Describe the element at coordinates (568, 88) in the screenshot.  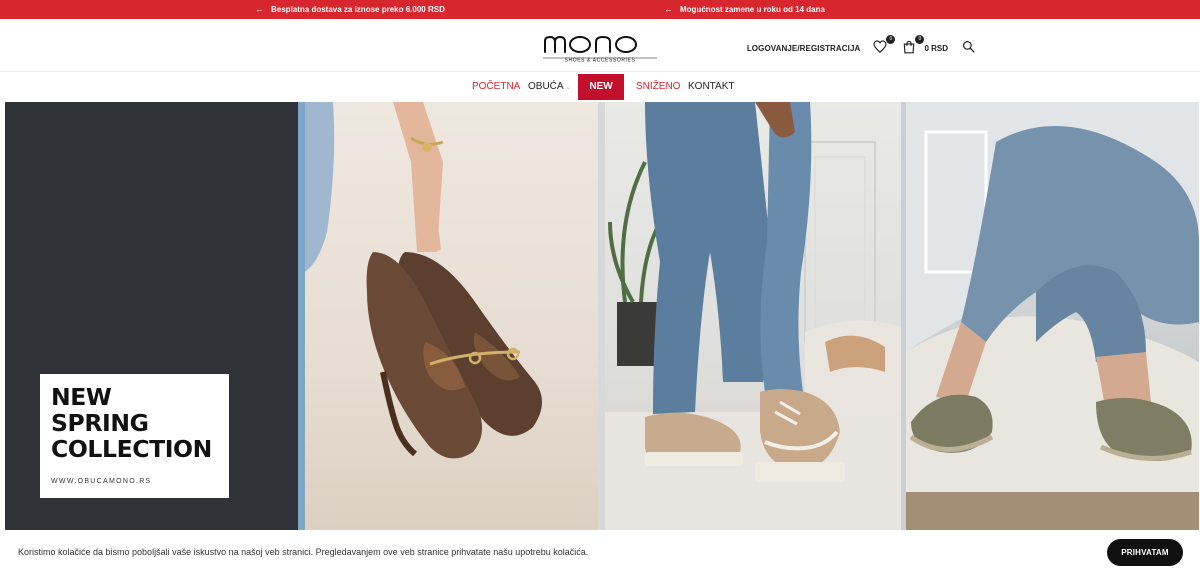
I see `chevron-down-icon: ⌄` at that location.